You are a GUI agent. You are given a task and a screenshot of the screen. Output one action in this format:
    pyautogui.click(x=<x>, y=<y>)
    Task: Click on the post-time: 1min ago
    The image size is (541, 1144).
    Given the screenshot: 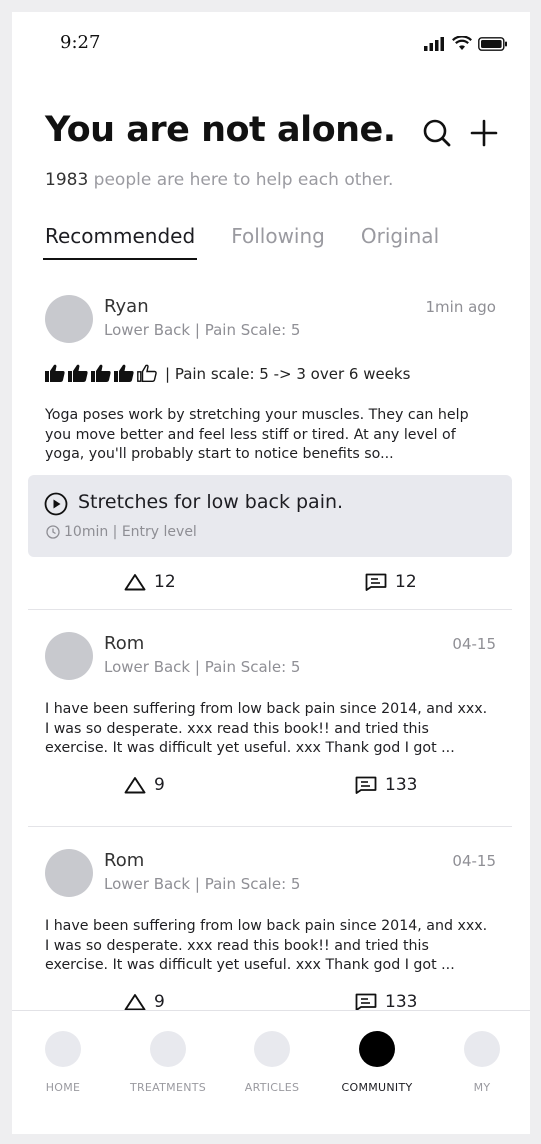 What is the action you would take?
    pyautogui.click(x=461, y=307)
    